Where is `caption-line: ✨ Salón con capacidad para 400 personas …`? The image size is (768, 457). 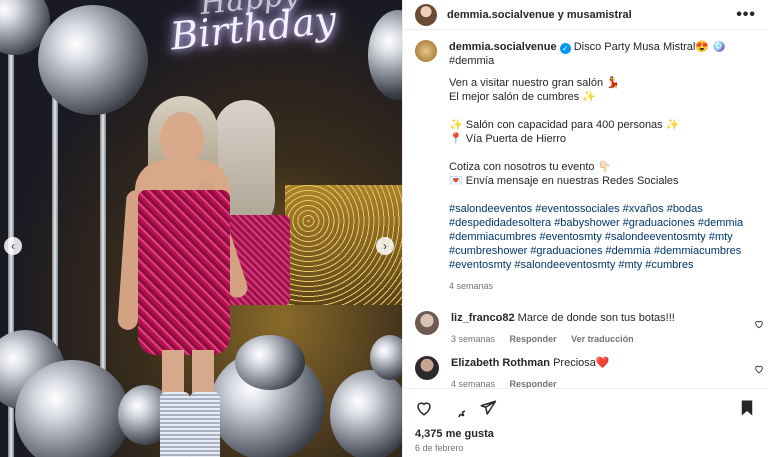
caption-line: ✨ Salón con capacidad para 400 personas … is located at coordinates (564, 125).